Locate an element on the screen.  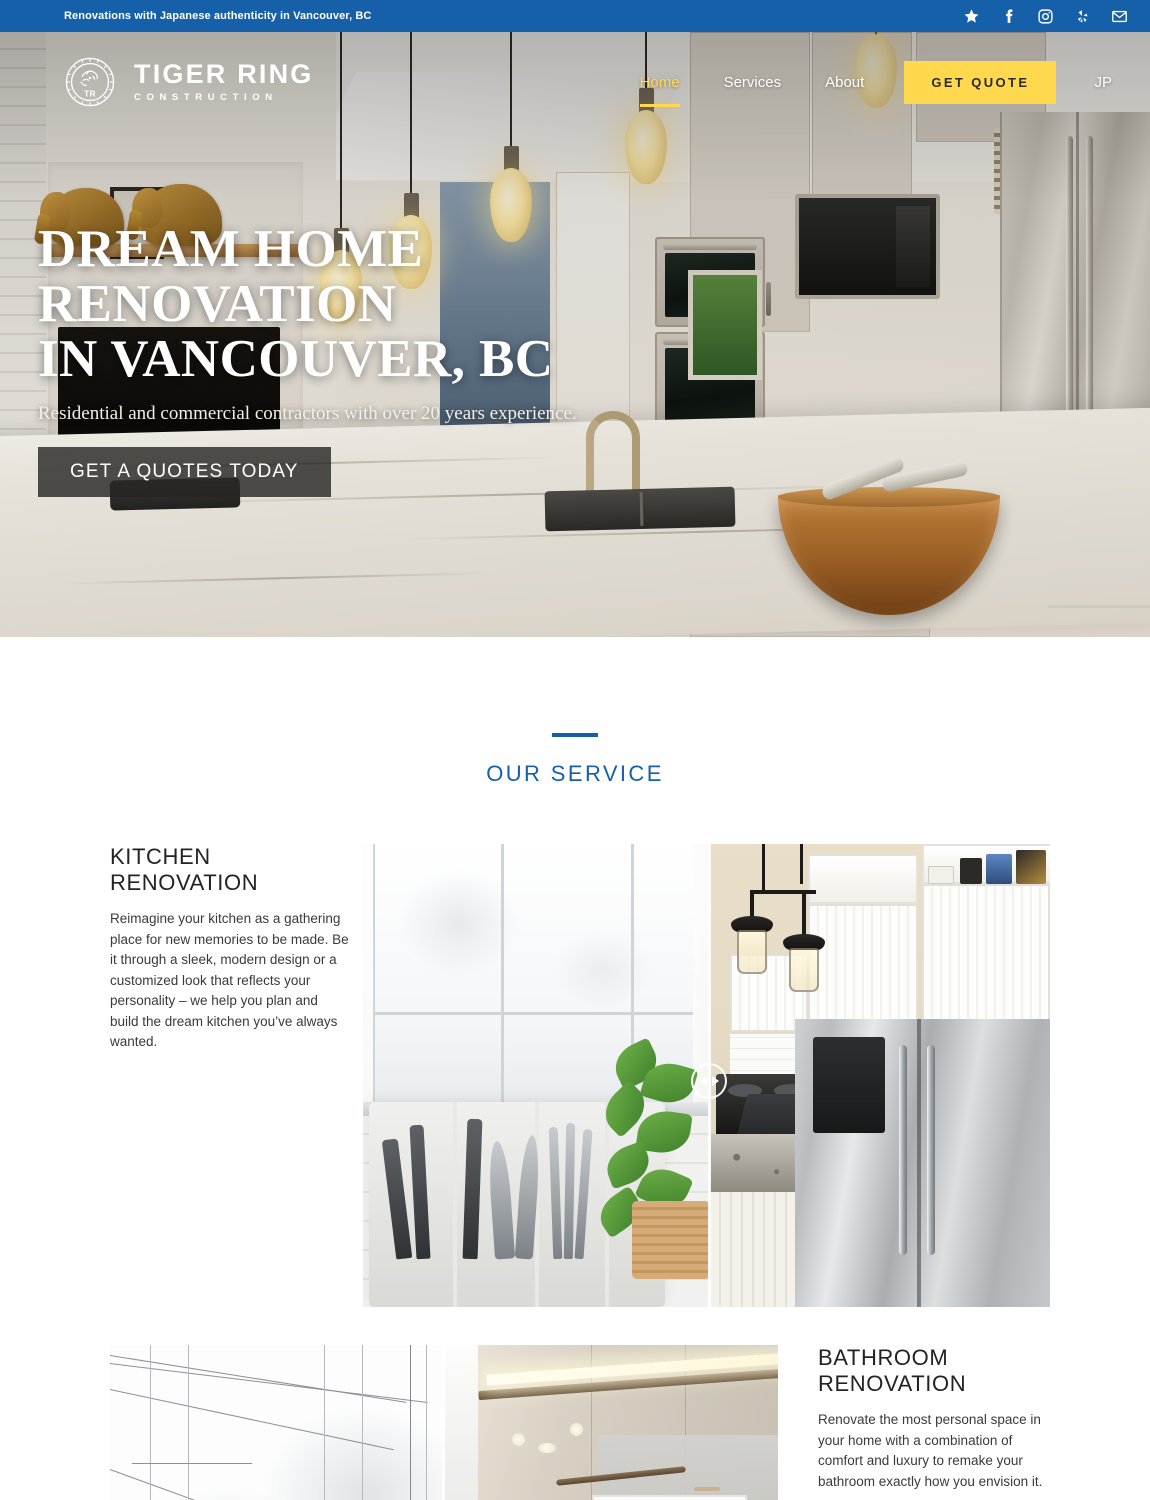
chevron-right-icon is located at coordinates (715, 1081).